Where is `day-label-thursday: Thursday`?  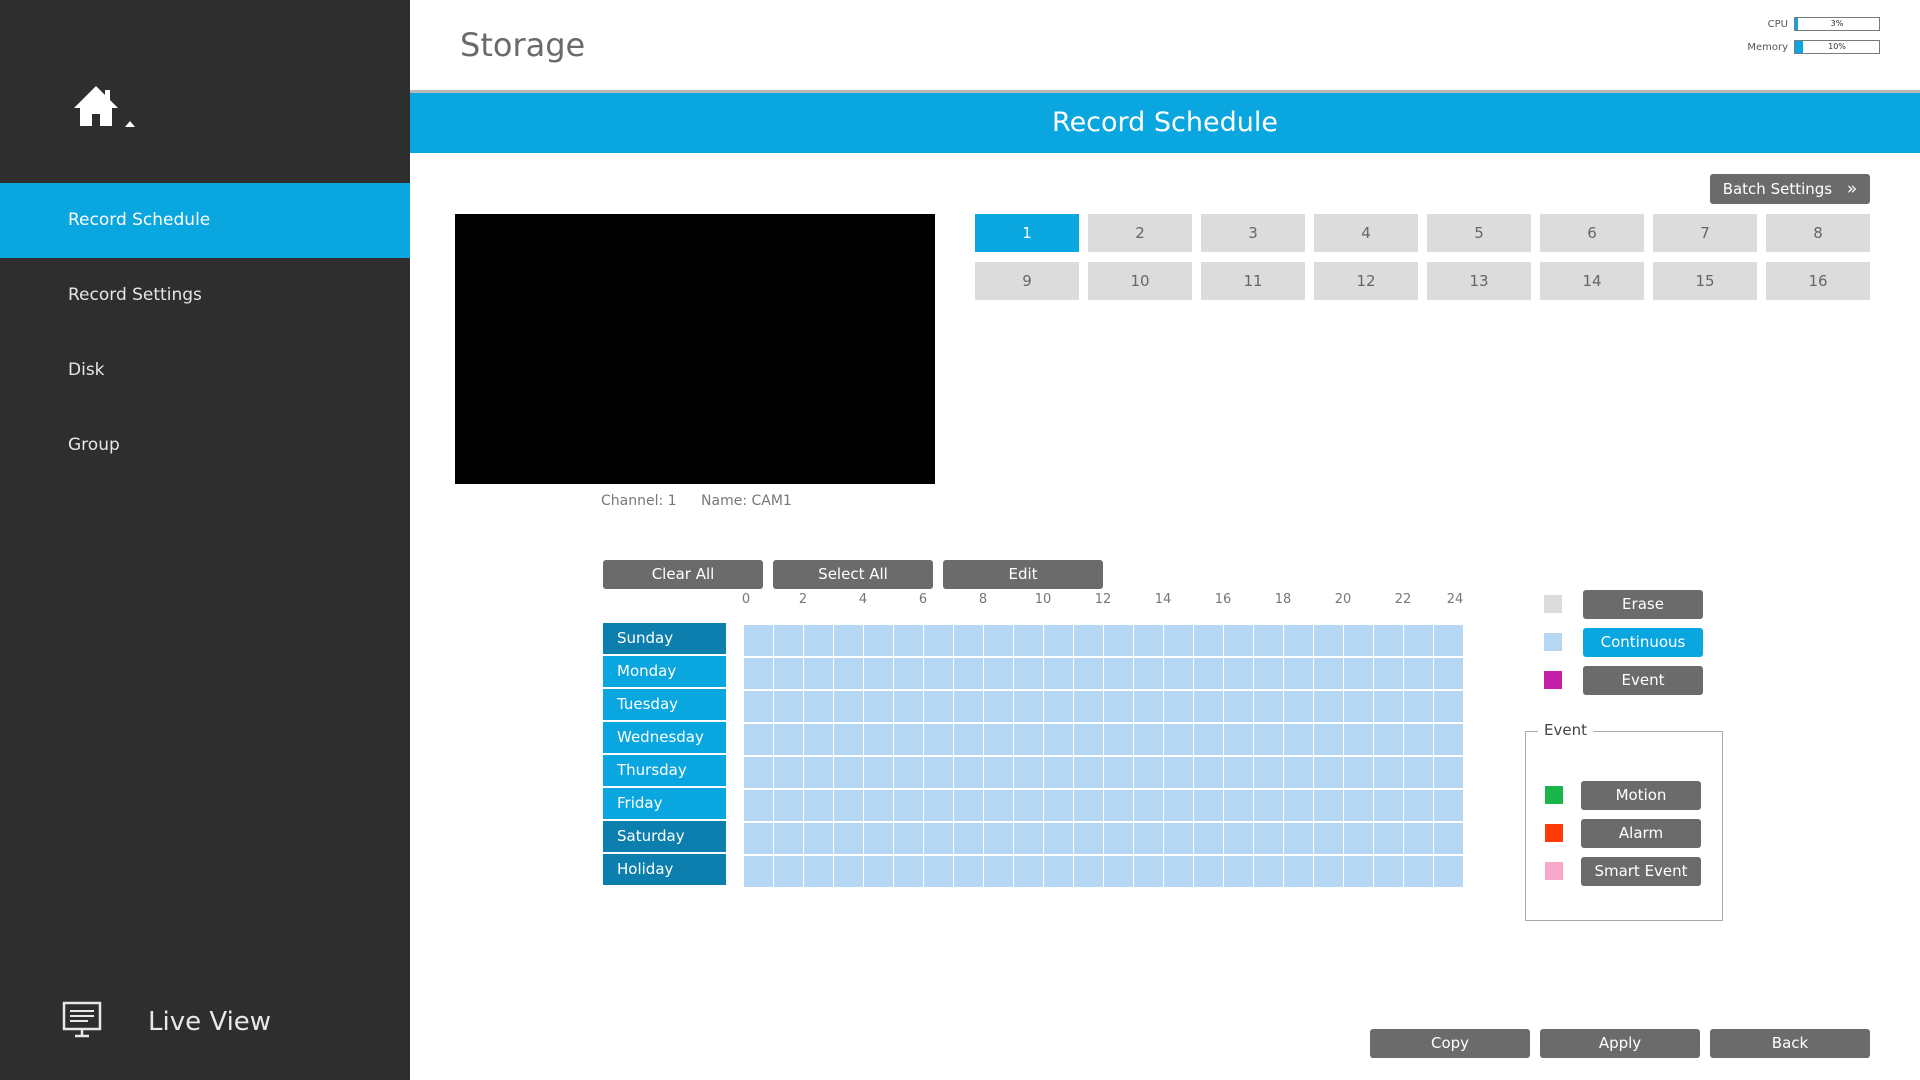
day-label-thursday: Thursday is located at coordinates (664, 770).